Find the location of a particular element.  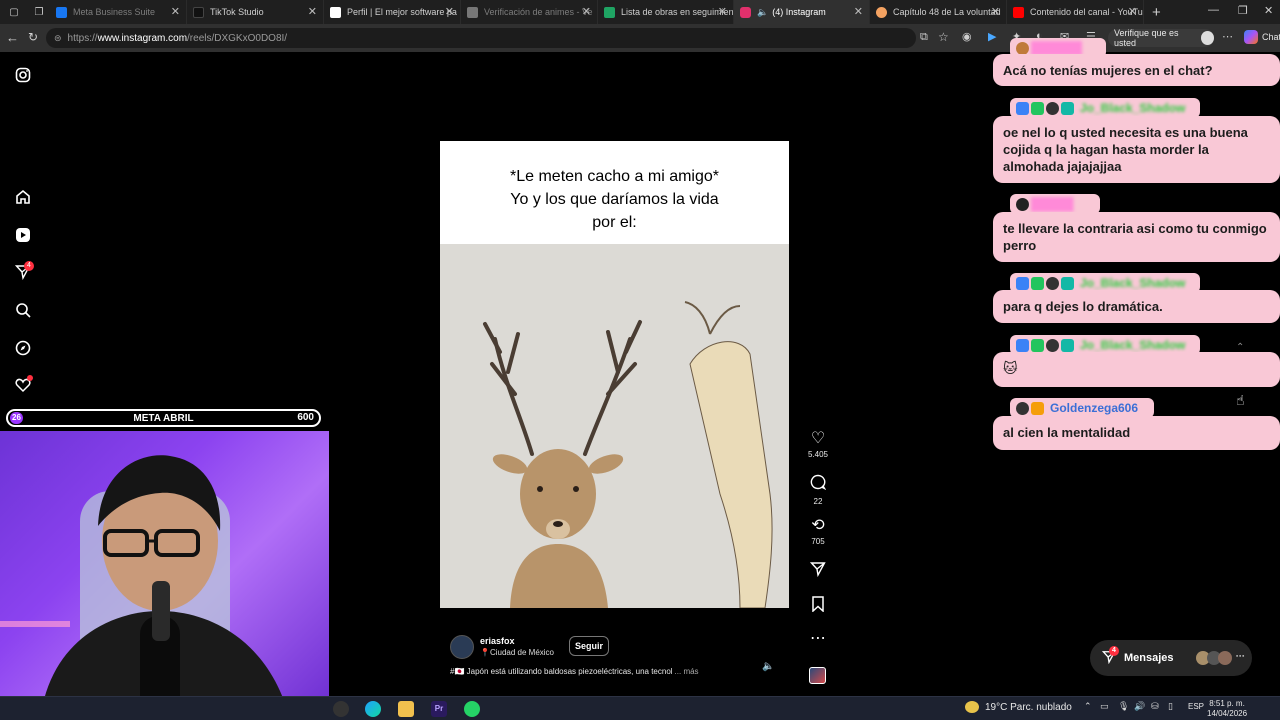

meta-current: 26 is located at coordinates (16, 418).